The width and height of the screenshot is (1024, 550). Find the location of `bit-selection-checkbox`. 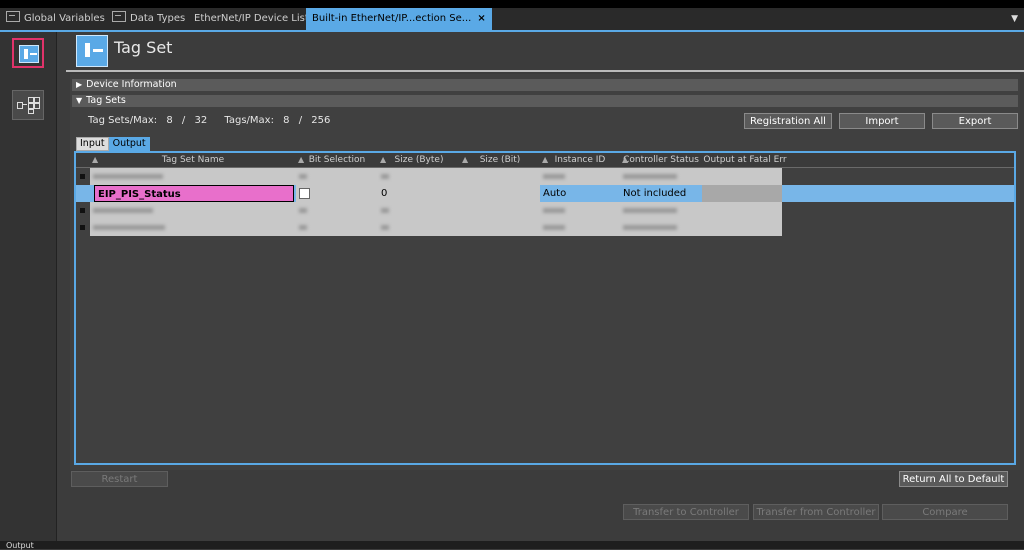

bit-selection-checkbox is located at coordinates (304, 193).